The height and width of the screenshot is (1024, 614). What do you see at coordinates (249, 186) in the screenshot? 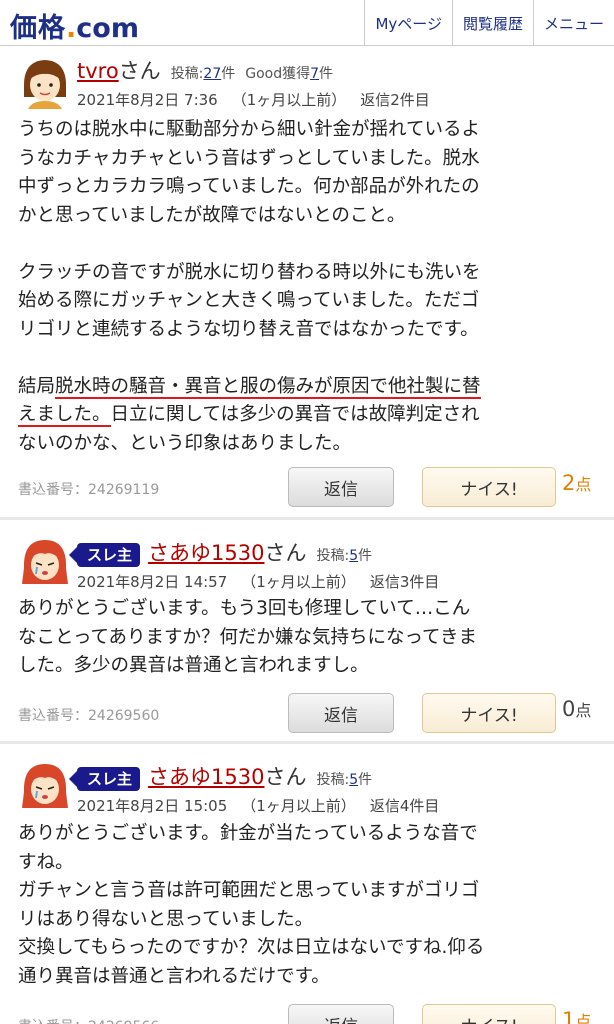
I see `body-line: 中ずっとカラカラ鳴っていました。何か部品が外れたの` at bounding box center [249, 186].